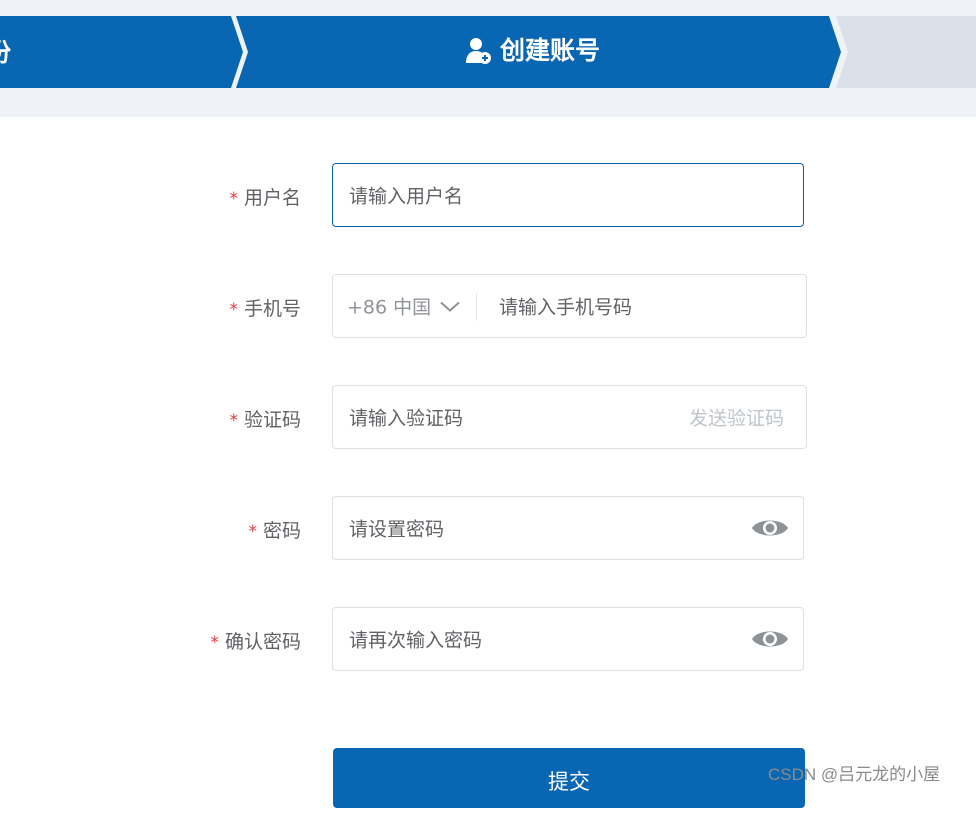 This screenshot has height=816, width=976. Describe the element at coordinates (406, 196) in the screenshot. I see `username-placeholder: 请输入用户名` at that location.